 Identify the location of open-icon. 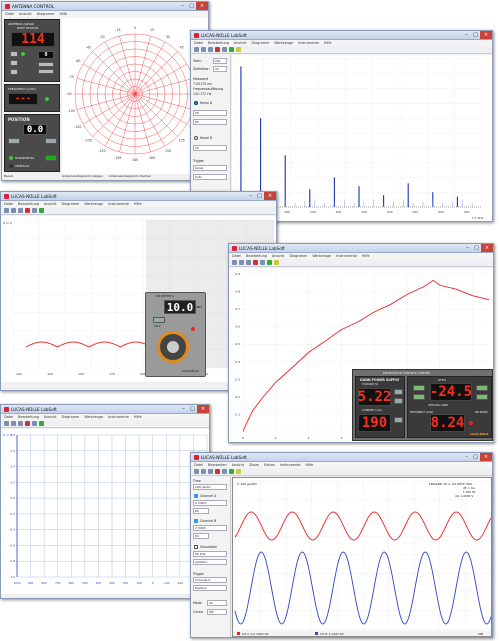
(203, 49).